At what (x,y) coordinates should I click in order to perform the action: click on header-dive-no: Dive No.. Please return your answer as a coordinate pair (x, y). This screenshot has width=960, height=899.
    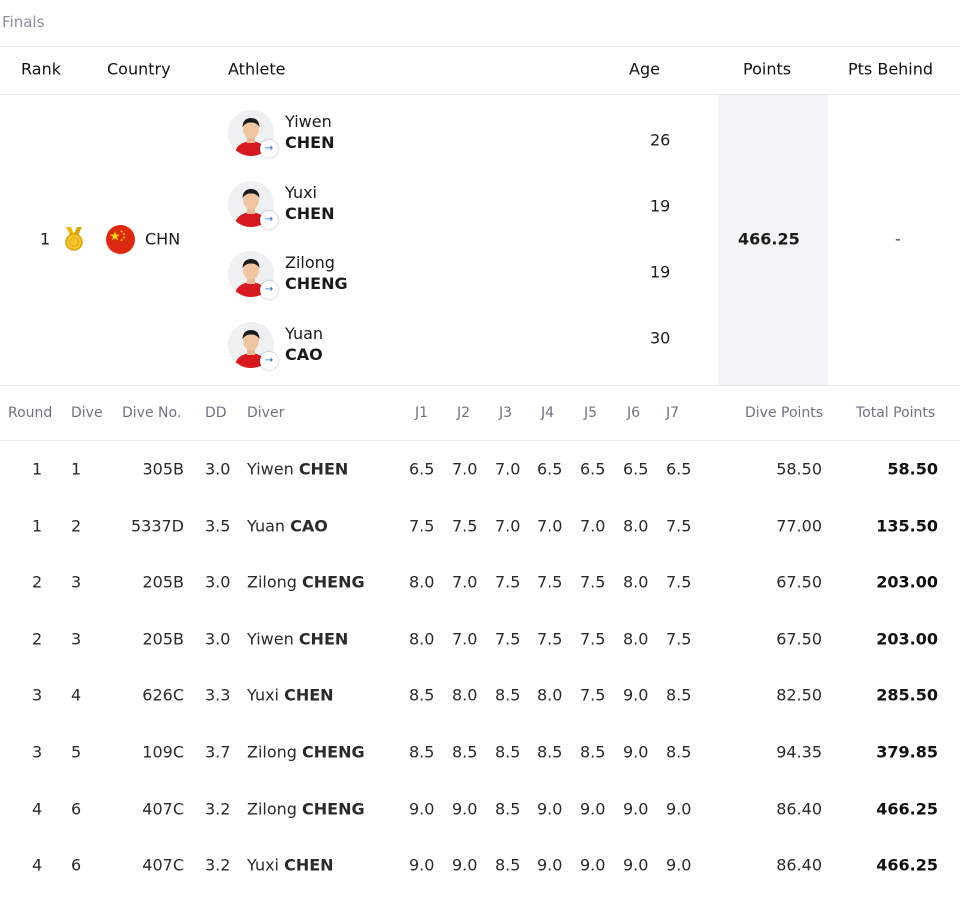
    Looking at the image, I should click on (151, 413).